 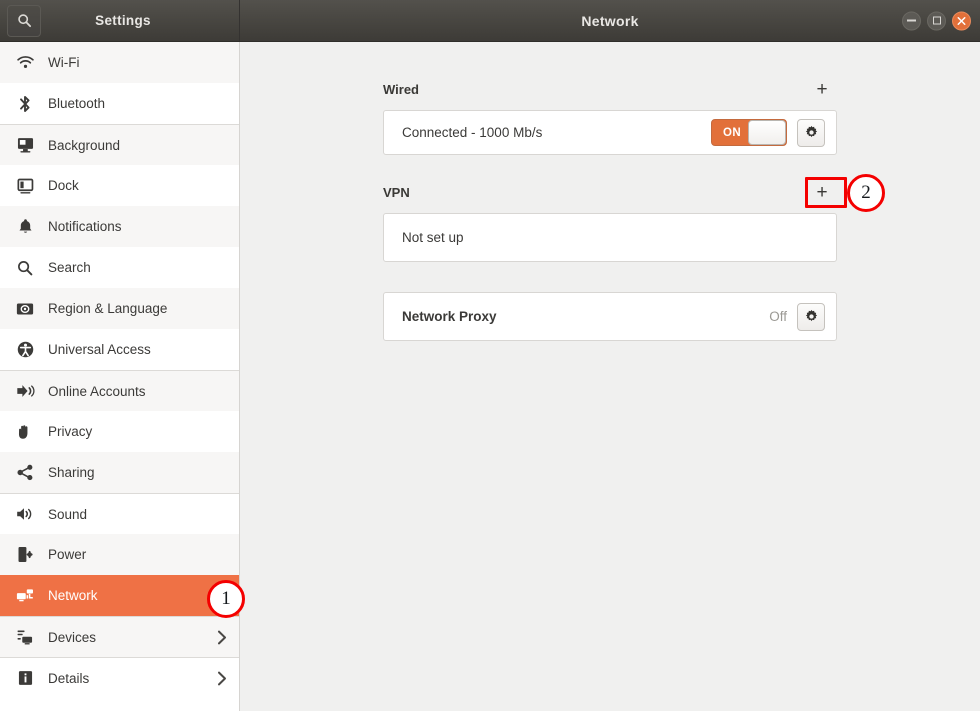 I want to click on online-accounts-icon, so click(x=25, y=391).